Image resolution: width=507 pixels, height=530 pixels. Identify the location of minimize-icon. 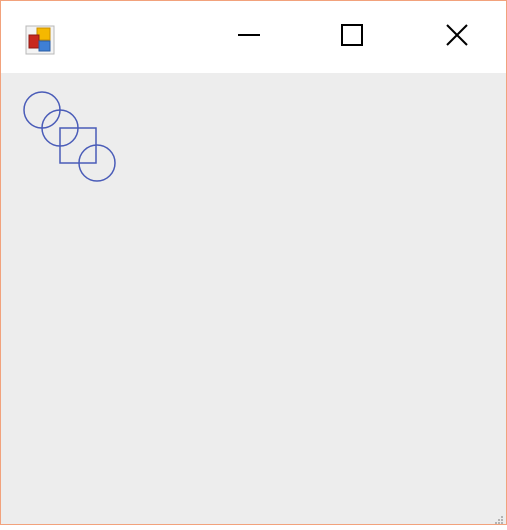
(249, 37).